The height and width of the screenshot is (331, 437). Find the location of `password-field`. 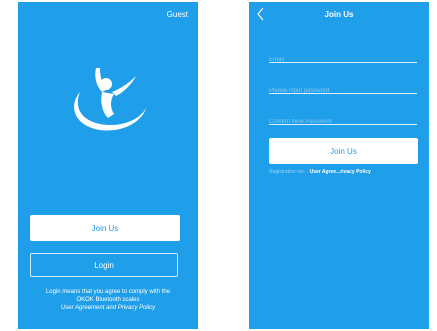

password-field is located at coordinates (343, 88).